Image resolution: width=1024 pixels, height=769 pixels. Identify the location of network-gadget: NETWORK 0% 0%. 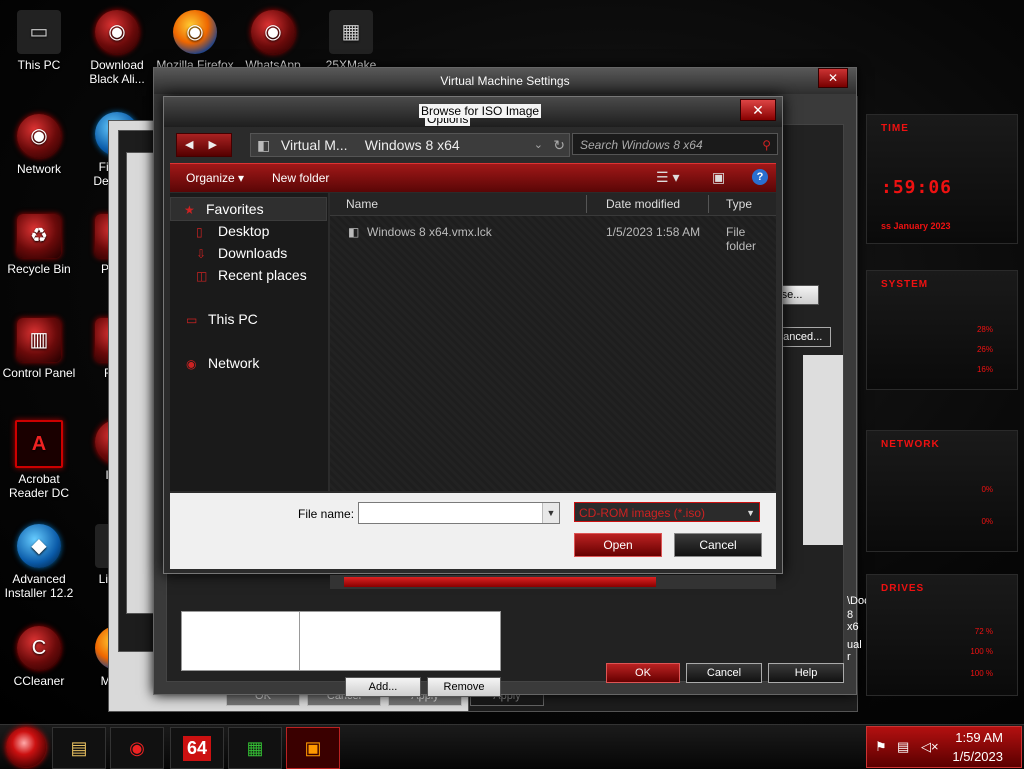
(942, 491).